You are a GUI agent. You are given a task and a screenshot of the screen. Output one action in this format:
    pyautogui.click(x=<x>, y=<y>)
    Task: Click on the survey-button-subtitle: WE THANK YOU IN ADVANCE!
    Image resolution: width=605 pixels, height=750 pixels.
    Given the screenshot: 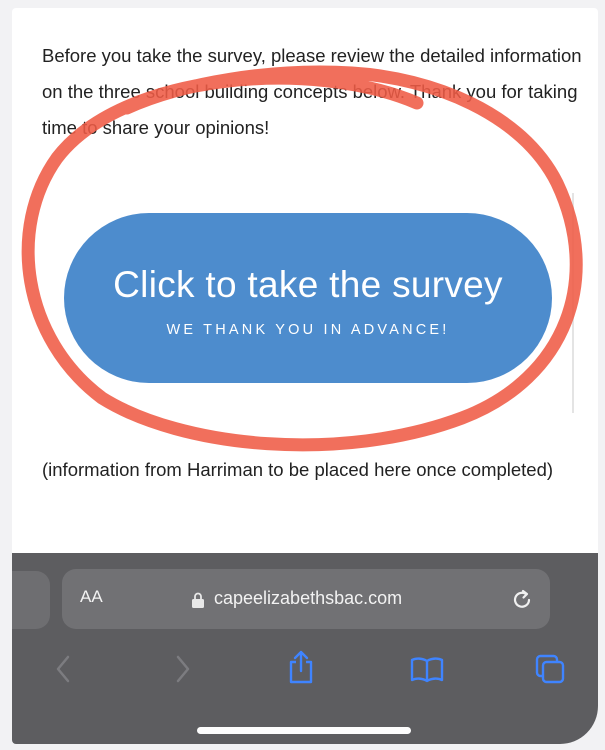 What is the action you would take?
    pyautogui.click(x=308, y=330)
    